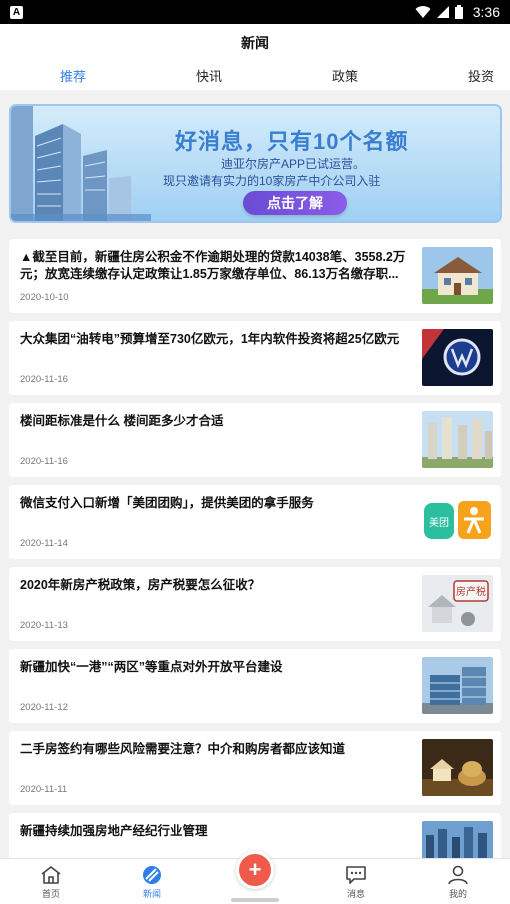  What do you see at coordinates (255, 604) in the screenshot?
I see `news-item: 2020年新房产税政策，房产税要怎么征收？ 2020-11-13 房产税` at bounding box center [255, 604].